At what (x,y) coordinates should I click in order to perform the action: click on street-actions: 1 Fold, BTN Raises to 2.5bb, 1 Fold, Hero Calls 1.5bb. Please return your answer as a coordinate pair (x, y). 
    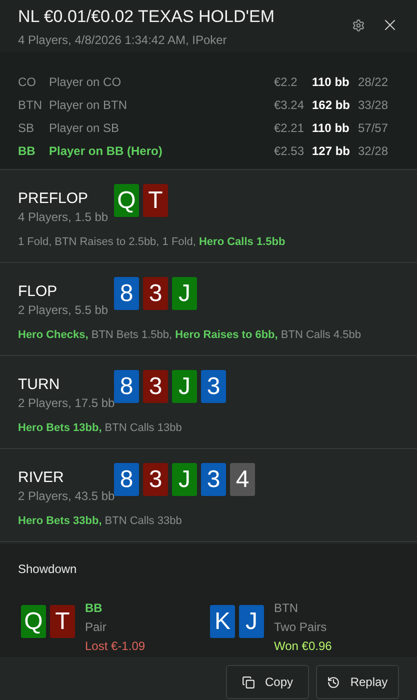
    Looking at the image, I should click on (152, 242).